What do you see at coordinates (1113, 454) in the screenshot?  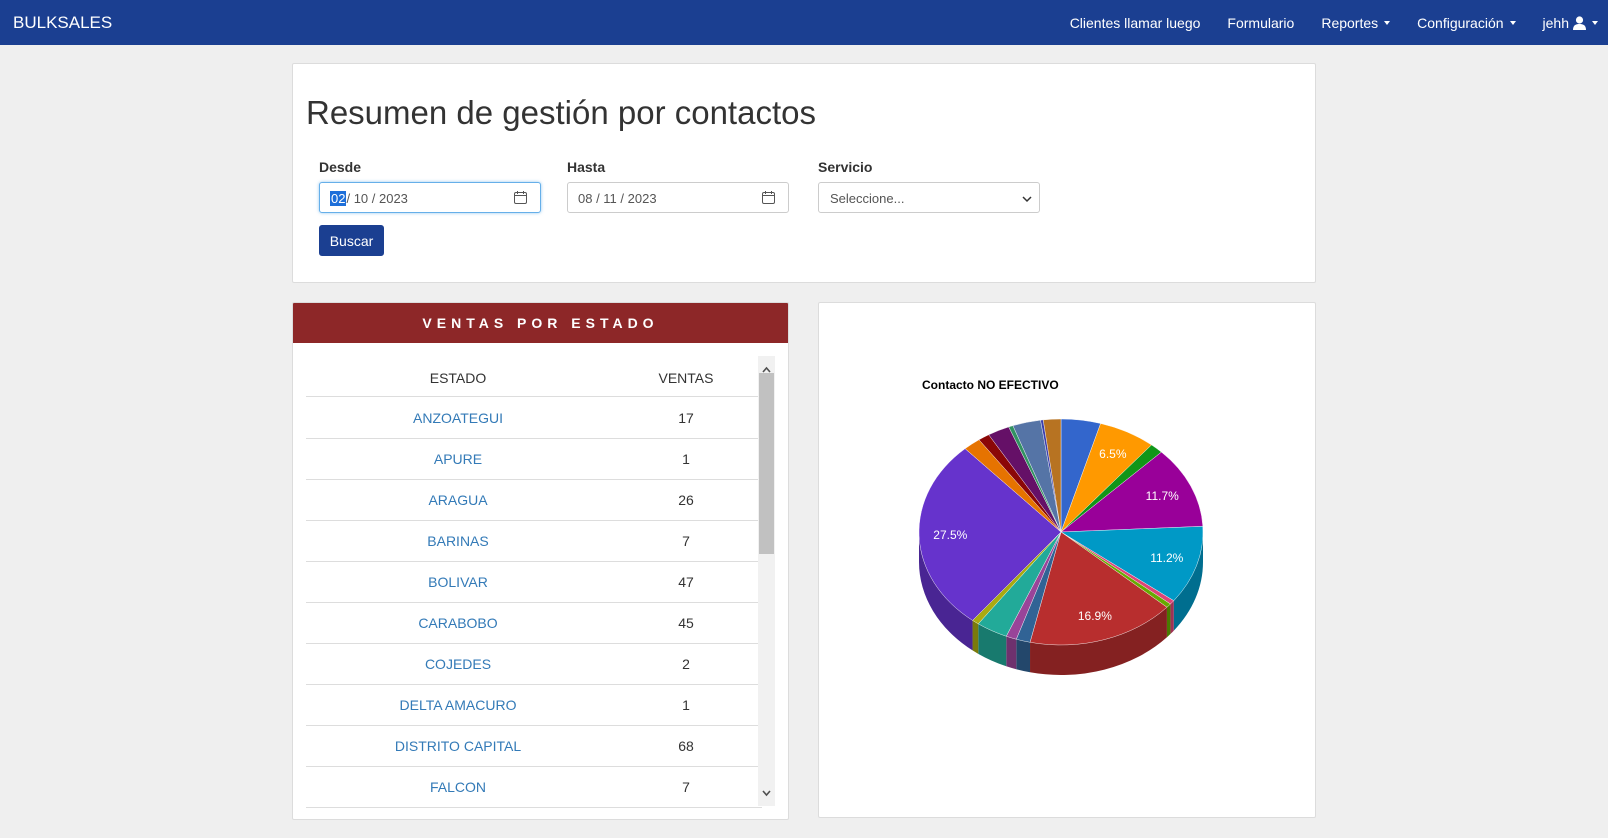 I see `pie-slice-label: 6.5%` at bounding box center [1113, 454].